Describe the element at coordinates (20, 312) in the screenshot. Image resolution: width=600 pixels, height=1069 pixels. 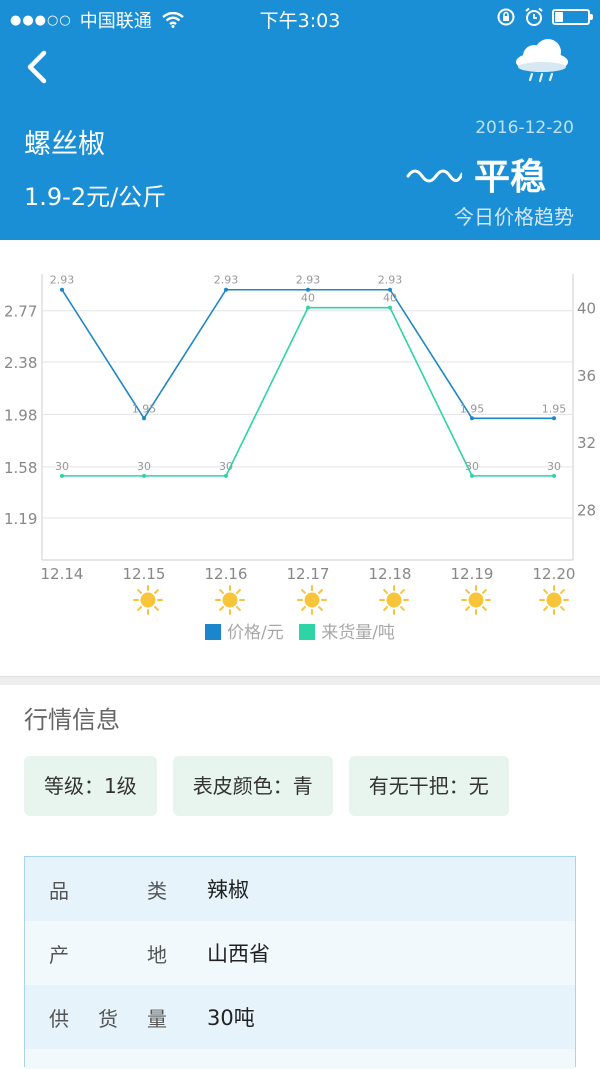
I see `left-tick-label: 2.77` at that location.